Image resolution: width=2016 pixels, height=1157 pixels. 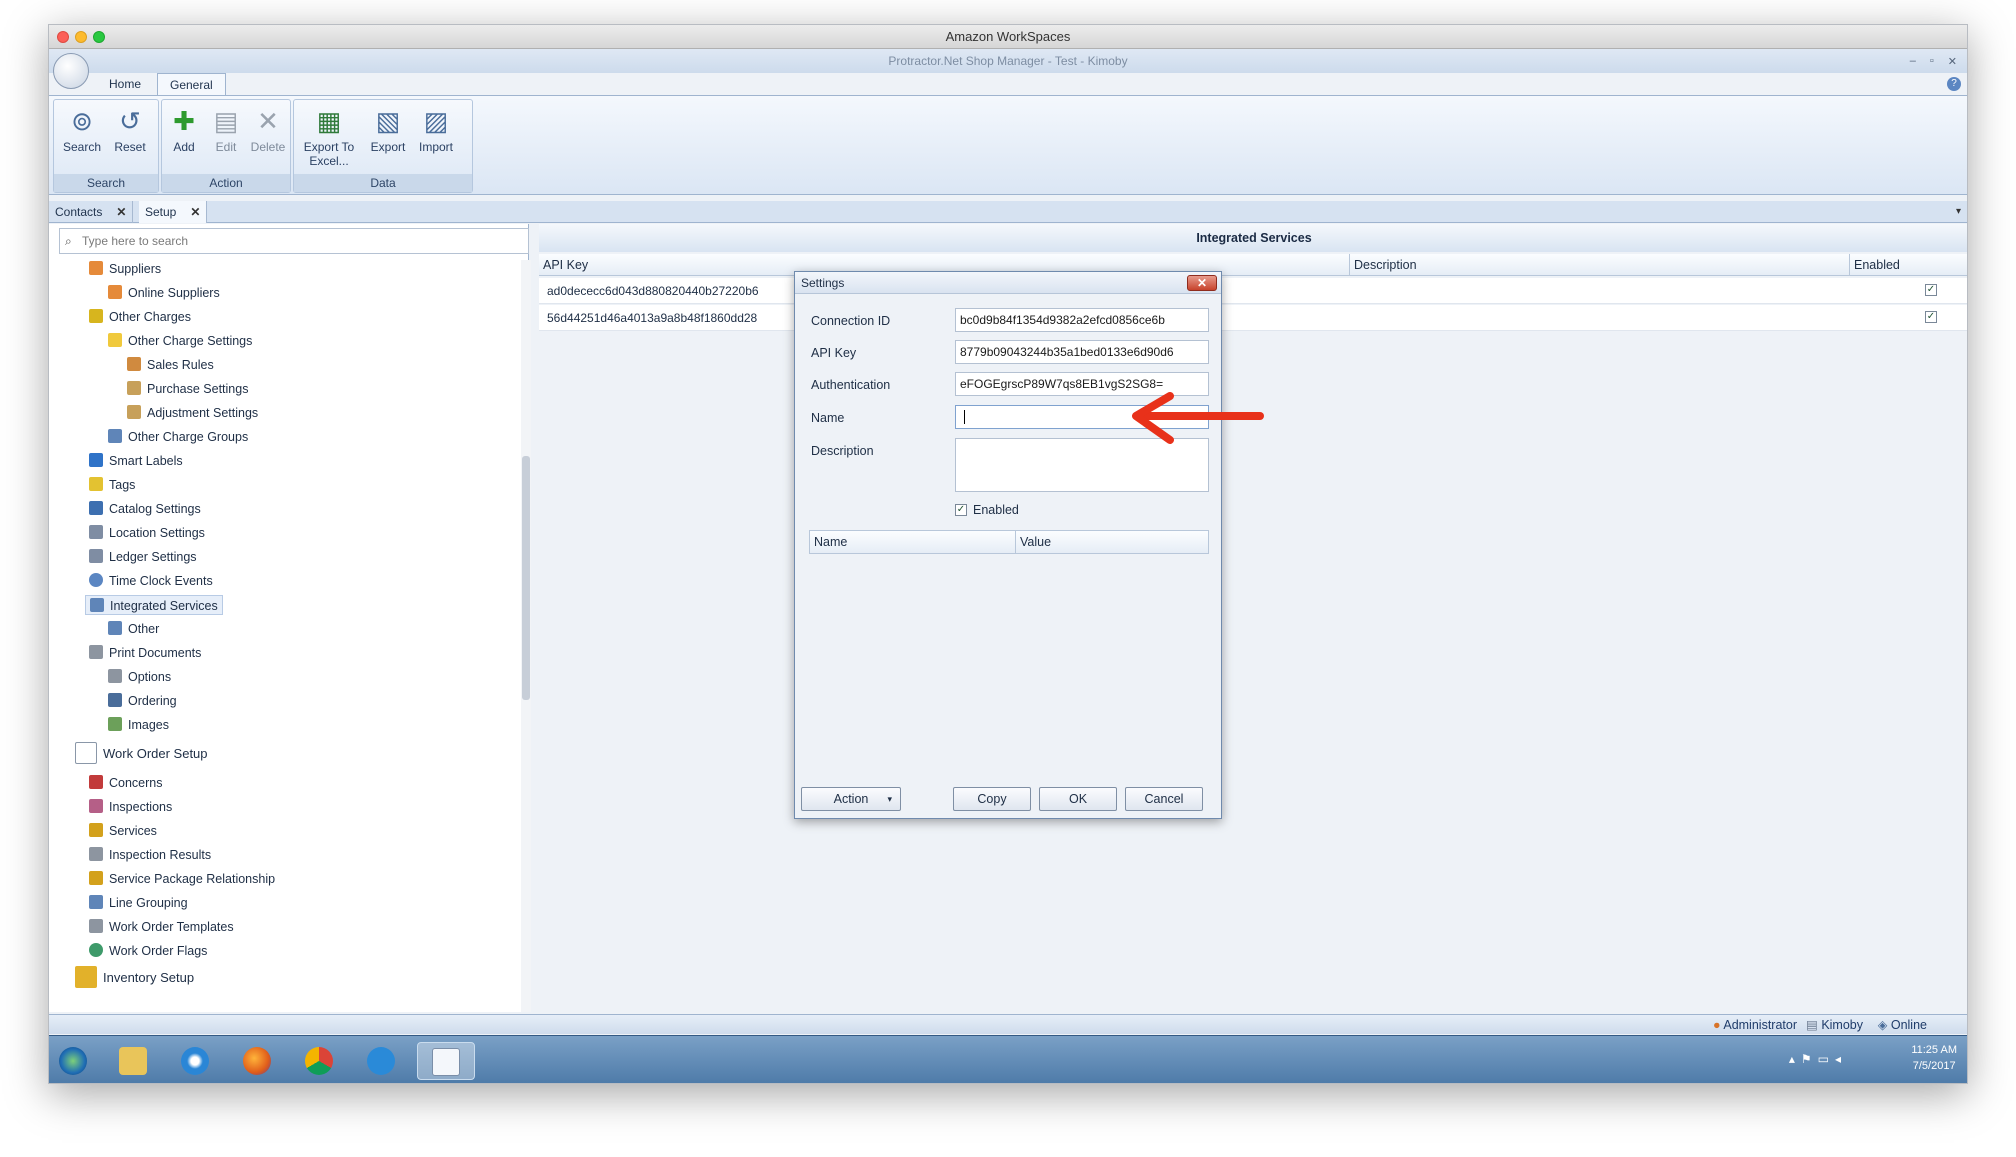 I want to click on scrollbar-thumb, so click(x=526, y=578).